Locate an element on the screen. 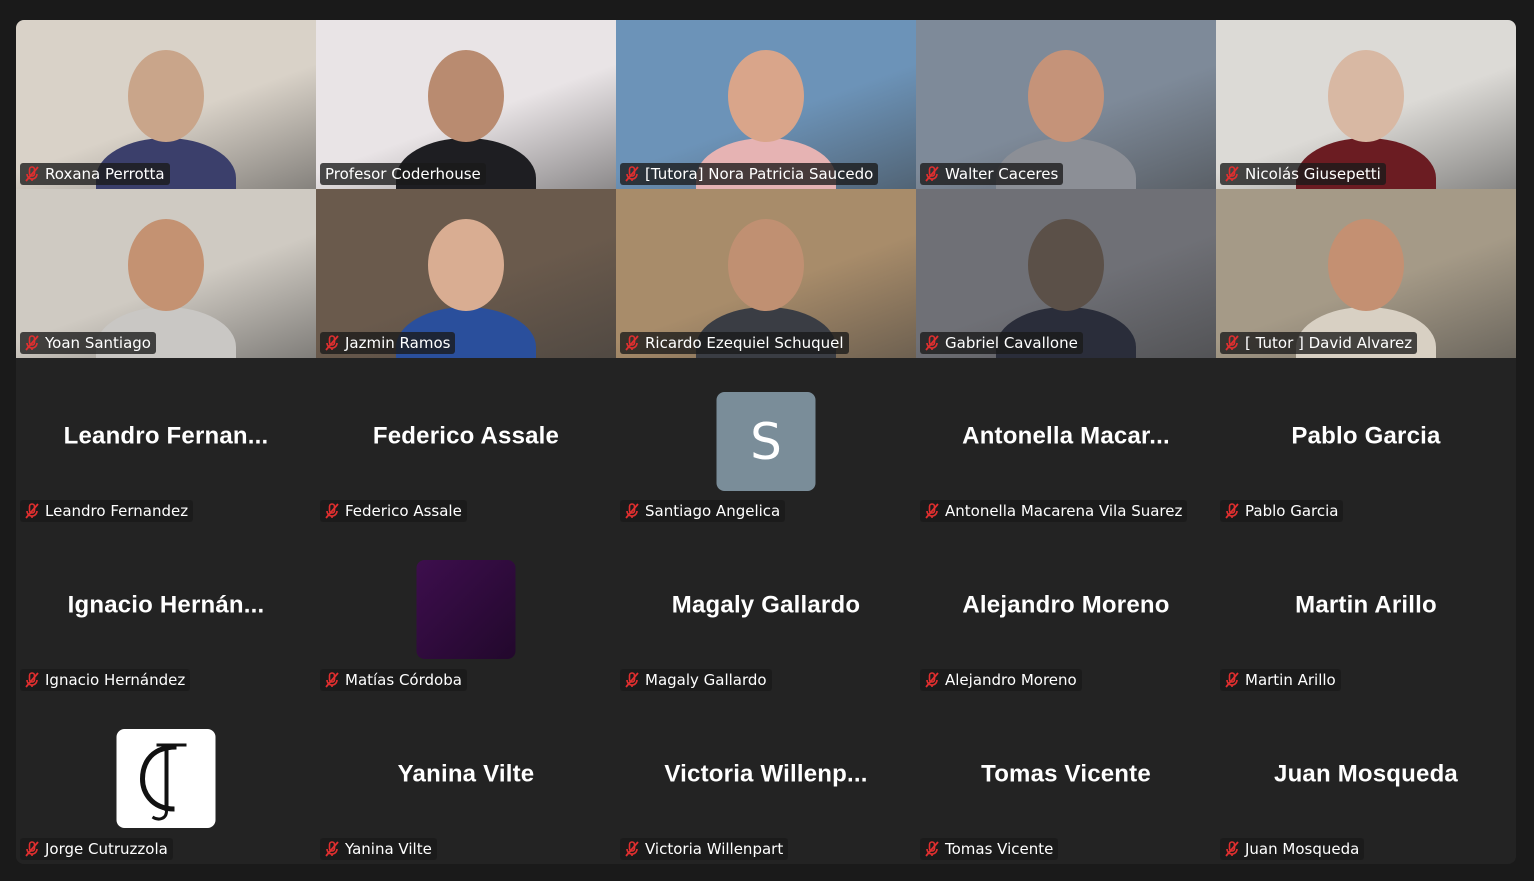  participant-name-label: Gabriel Cavallone is located at coordinates (1001, 343).